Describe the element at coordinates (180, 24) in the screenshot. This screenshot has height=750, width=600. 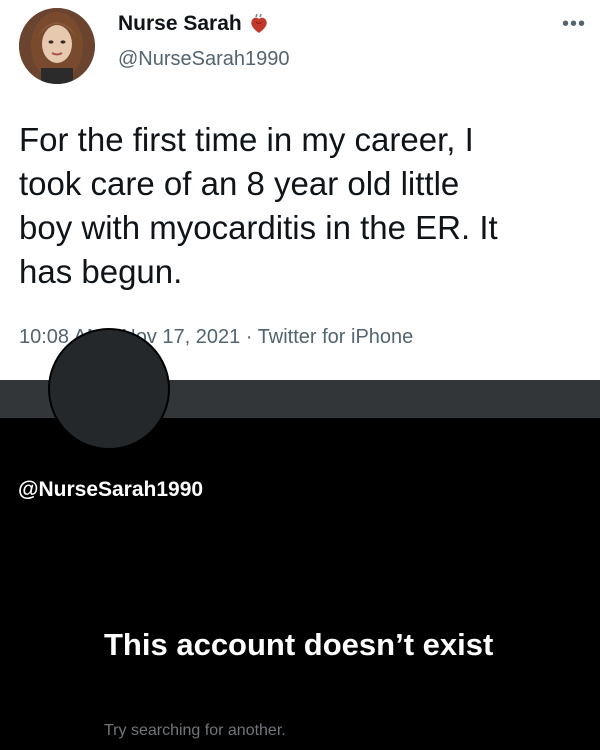
I see `display-name: Nurse Sarah` at that location.